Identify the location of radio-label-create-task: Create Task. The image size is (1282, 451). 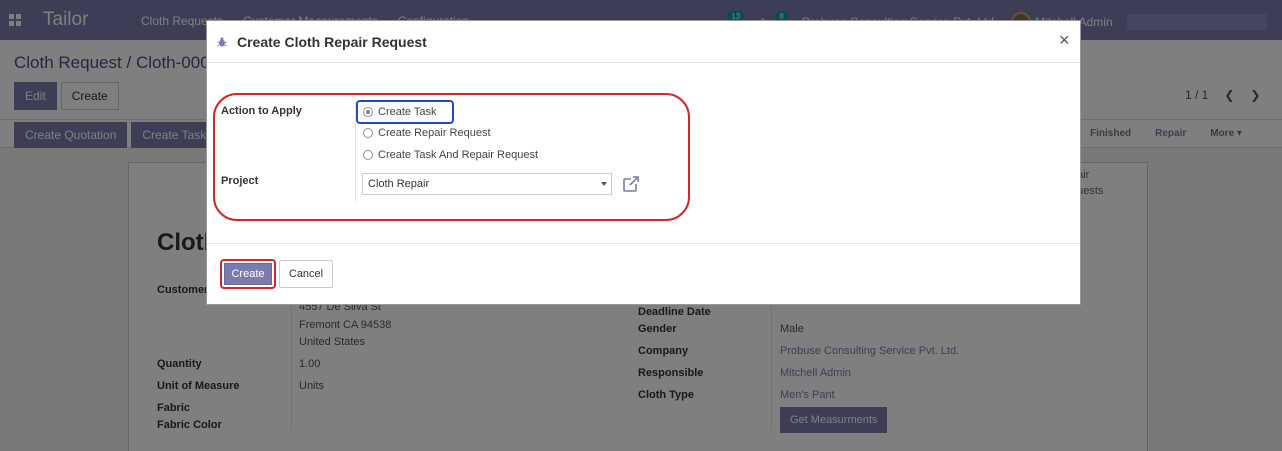
(407, 112).